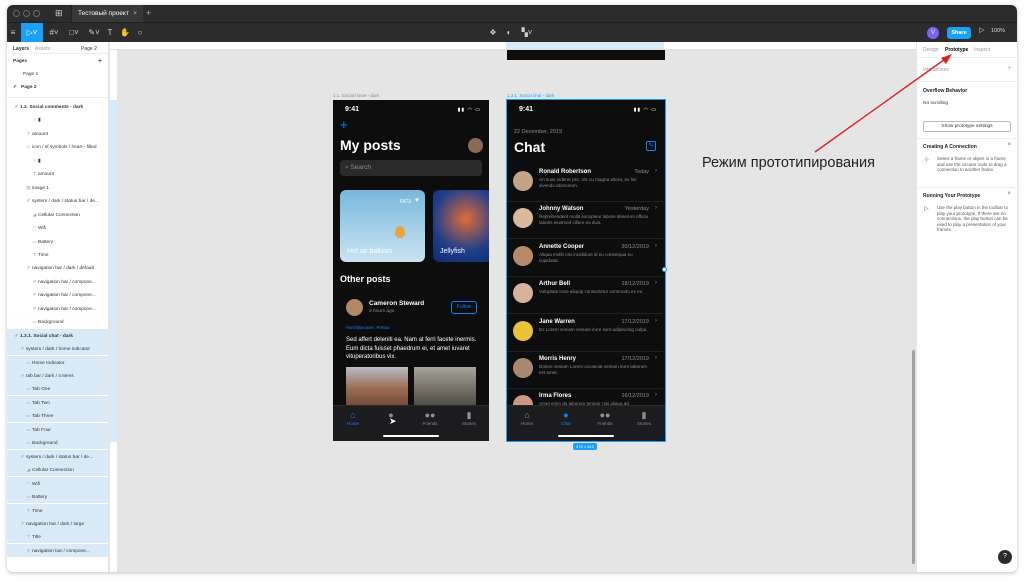  Describe the element at coordinates (664, 269) in the screenshot. I see `selection-handle` at that location.